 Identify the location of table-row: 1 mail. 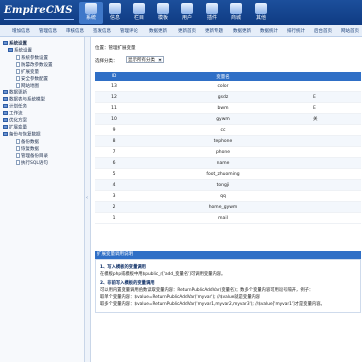
(228, 218).